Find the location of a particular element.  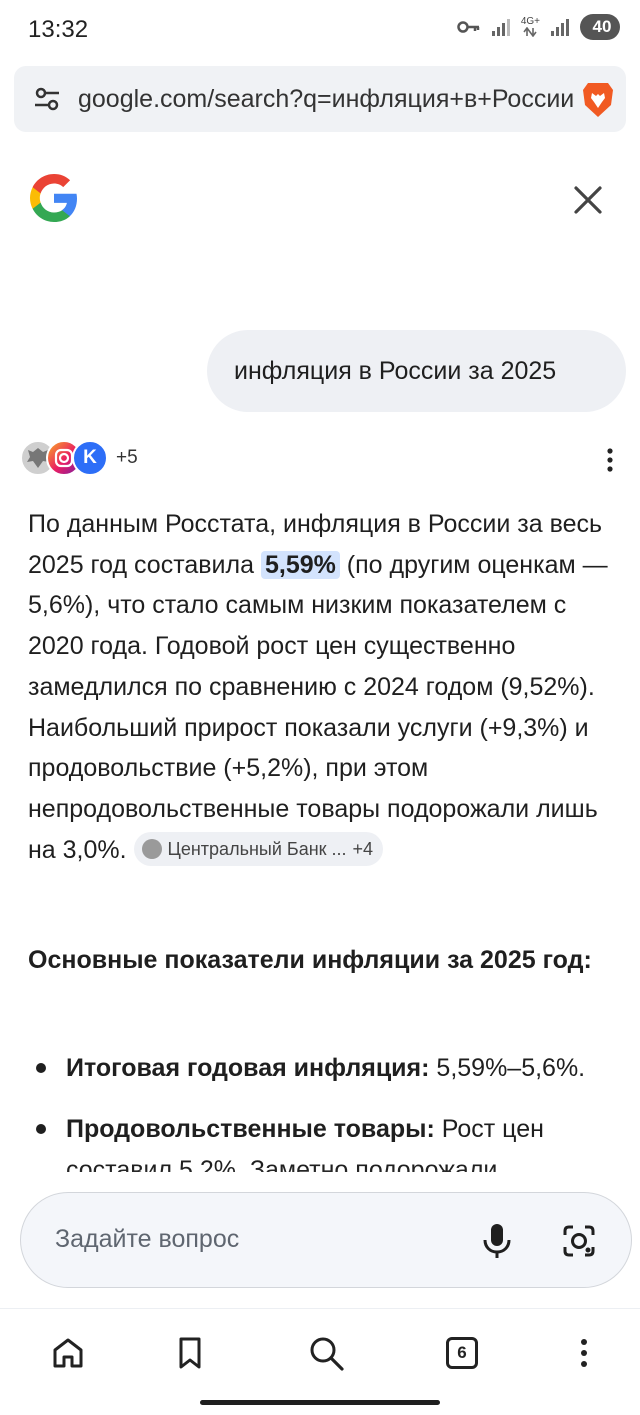

list-item: Итоговая годовая инфляция: 5,59%–5,6%. is located at coordinates (323, 1068).